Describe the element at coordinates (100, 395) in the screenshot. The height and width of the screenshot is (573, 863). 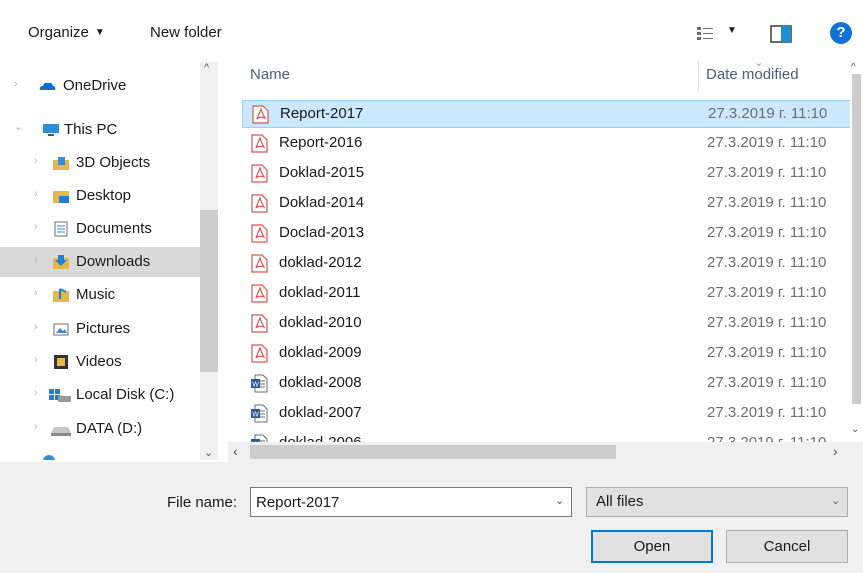
I see `nav-item-local-disk: › Local Disk (C:)` at that location.